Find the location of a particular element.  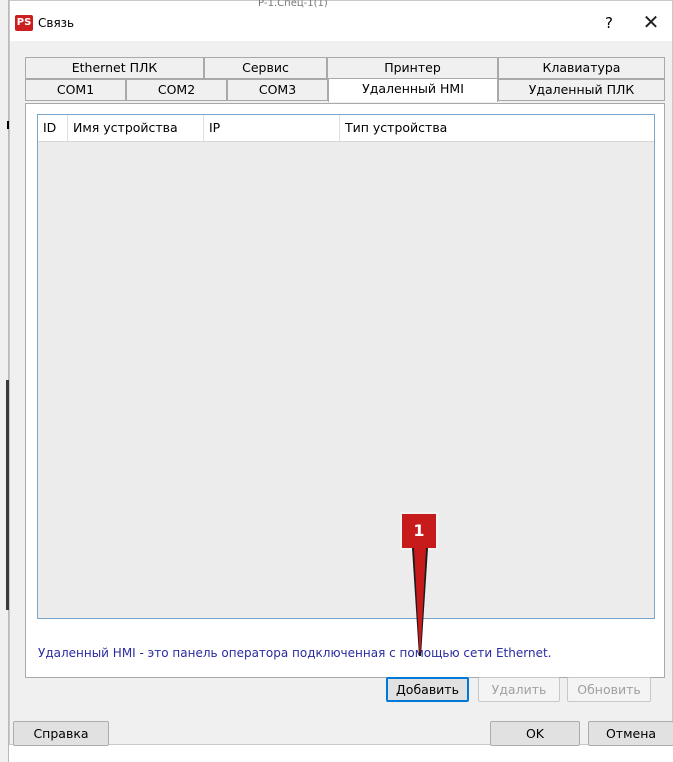

cancel-button: Отмена is located at coordinates (630, 733).